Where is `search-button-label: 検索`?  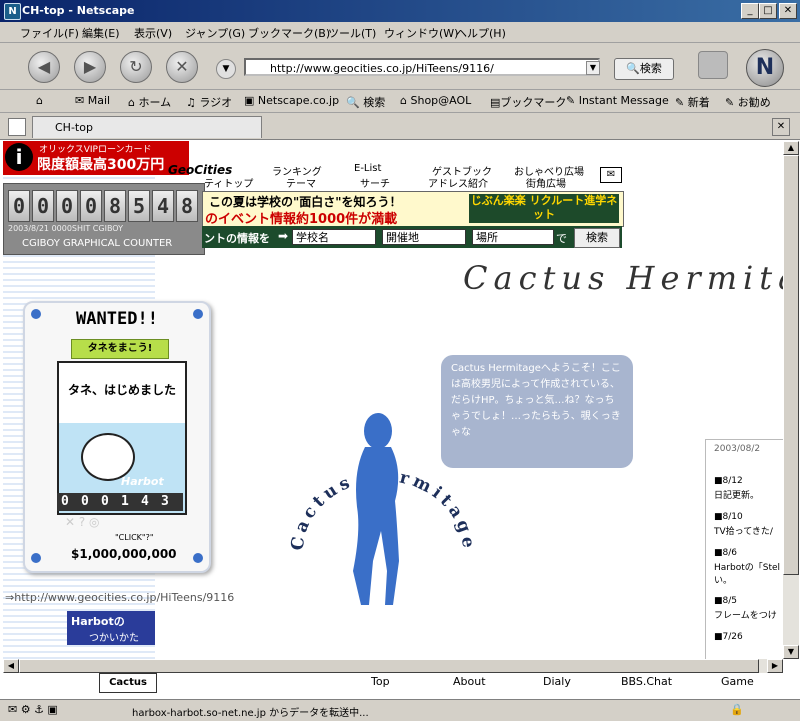 search-button-label: 検索 is located at coordinates (650, 68).